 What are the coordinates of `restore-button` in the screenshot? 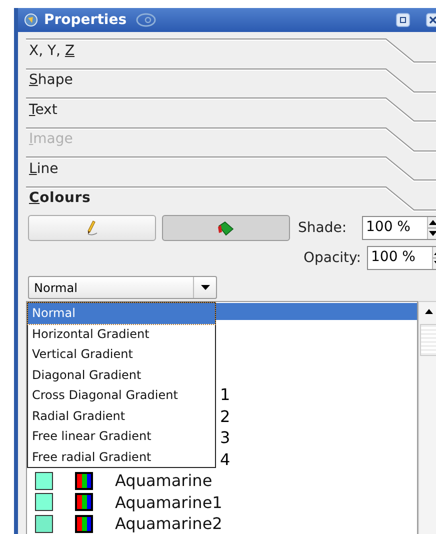 It's located at (403, 20).